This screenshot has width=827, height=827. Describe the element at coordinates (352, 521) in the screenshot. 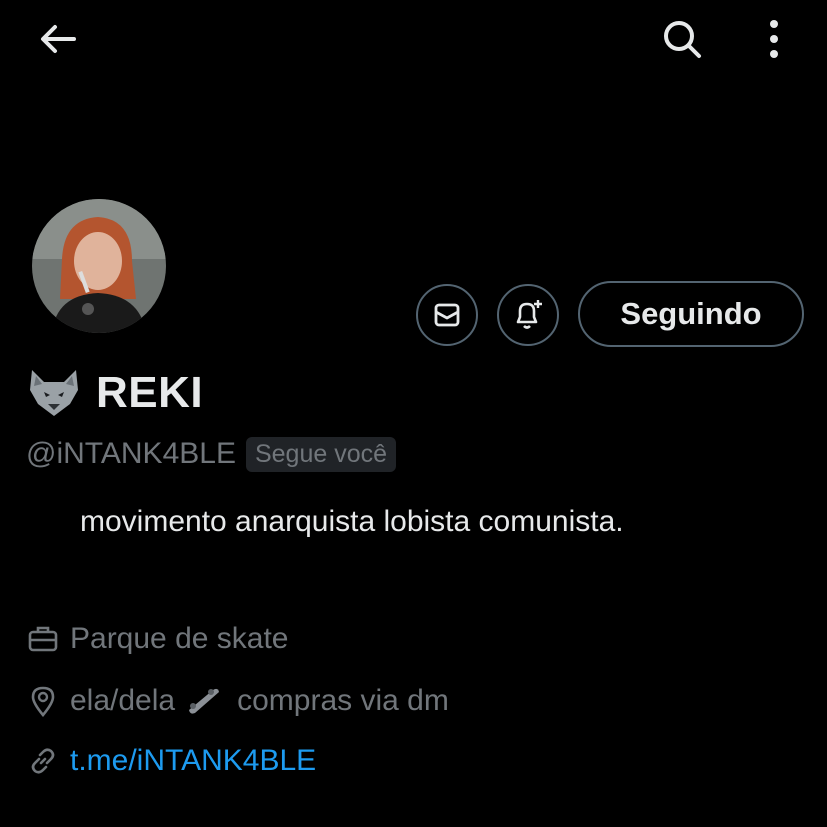

I see `bio-text: movimento anarquista lobista comunista.` at that location.